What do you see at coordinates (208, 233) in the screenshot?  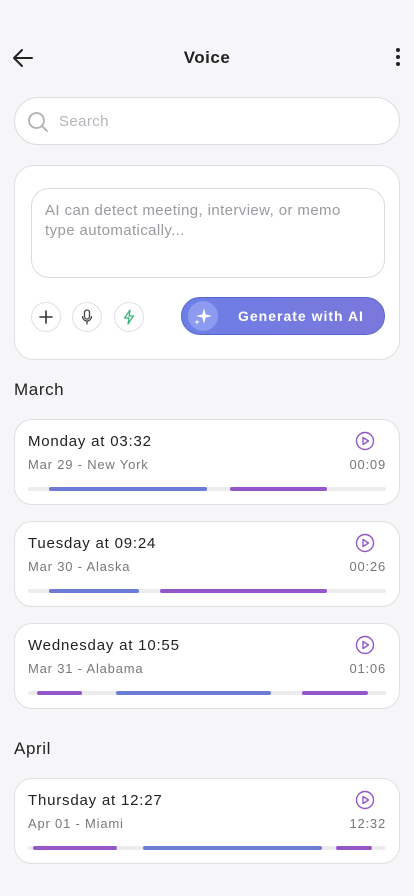 I see `memo-prompt-input` at bounding box center [208, 233].